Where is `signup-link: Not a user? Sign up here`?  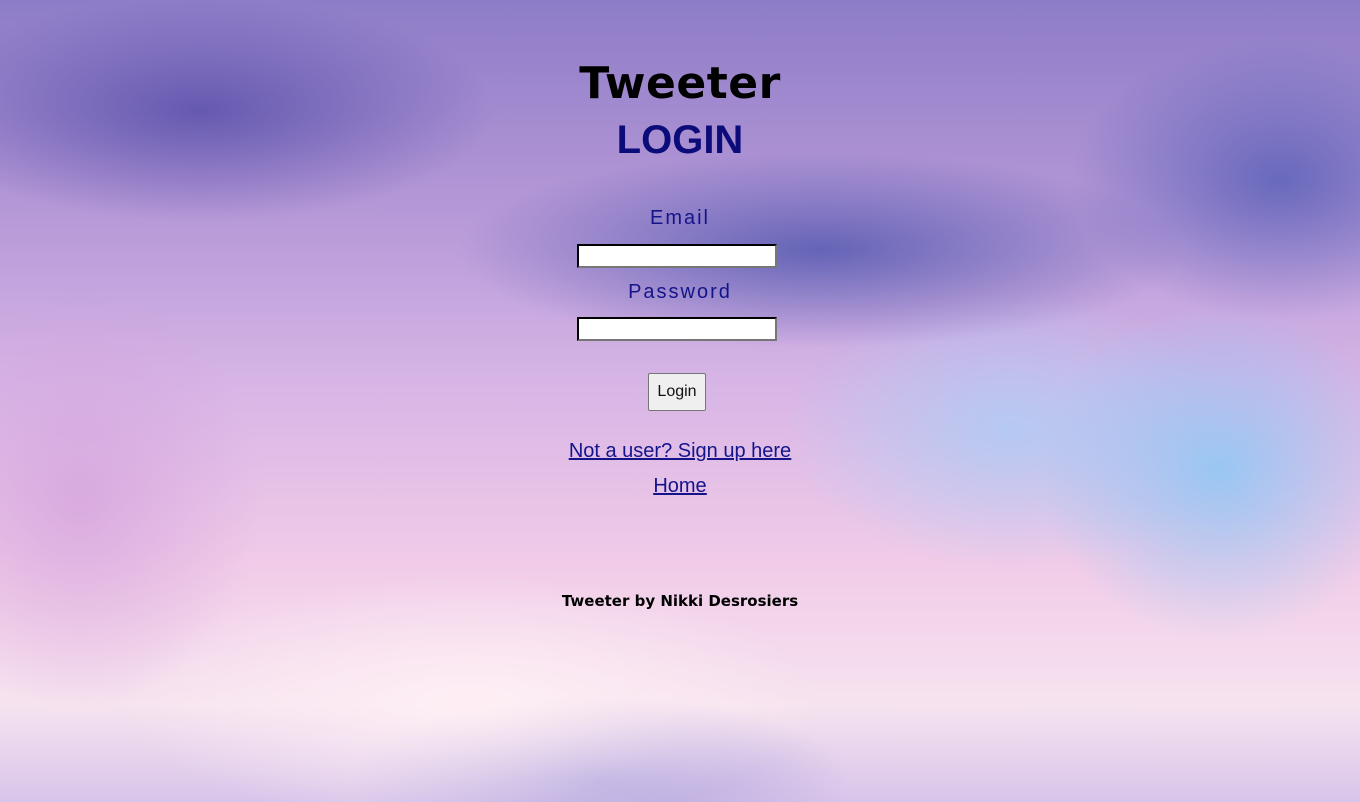 signup-link: Not a user? Sign up here is located at coordinates (680, 451).